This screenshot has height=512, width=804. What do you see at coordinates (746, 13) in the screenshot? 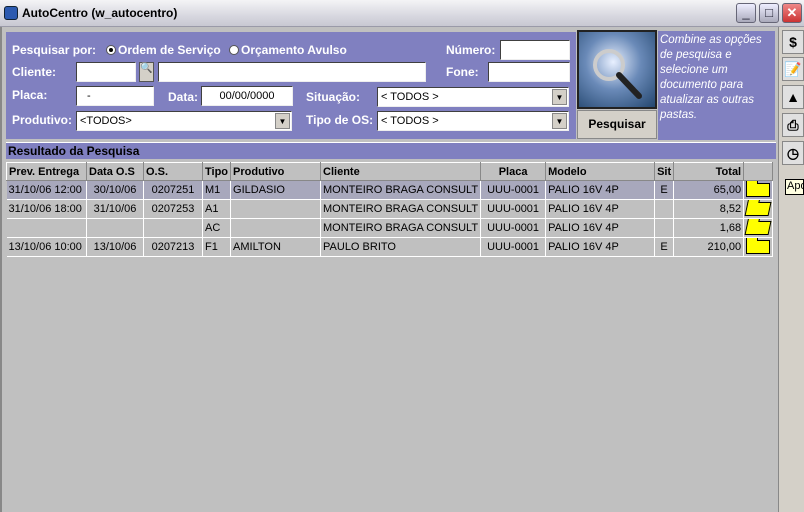
I see `minimize-button: _` at bounding box center [746, 13].